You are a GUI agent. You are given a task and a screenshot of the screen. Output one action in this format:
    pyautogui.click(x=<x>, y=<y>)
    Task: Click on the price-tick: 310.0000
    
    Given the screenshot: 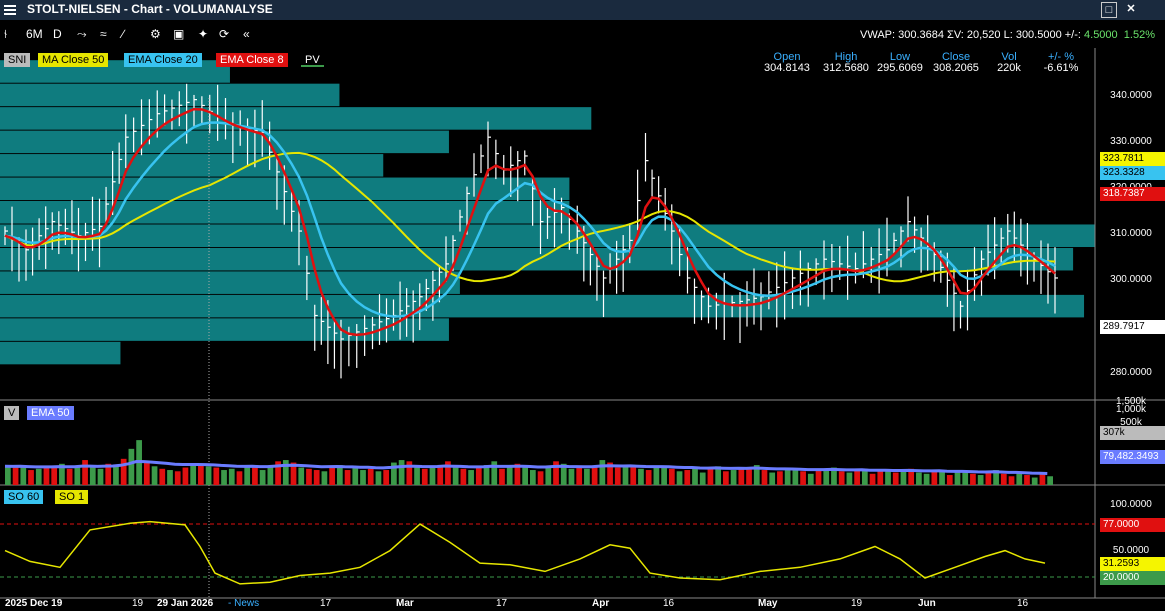 What is the action you would take?
    pyautogui.click(x=1131, y=233)
    